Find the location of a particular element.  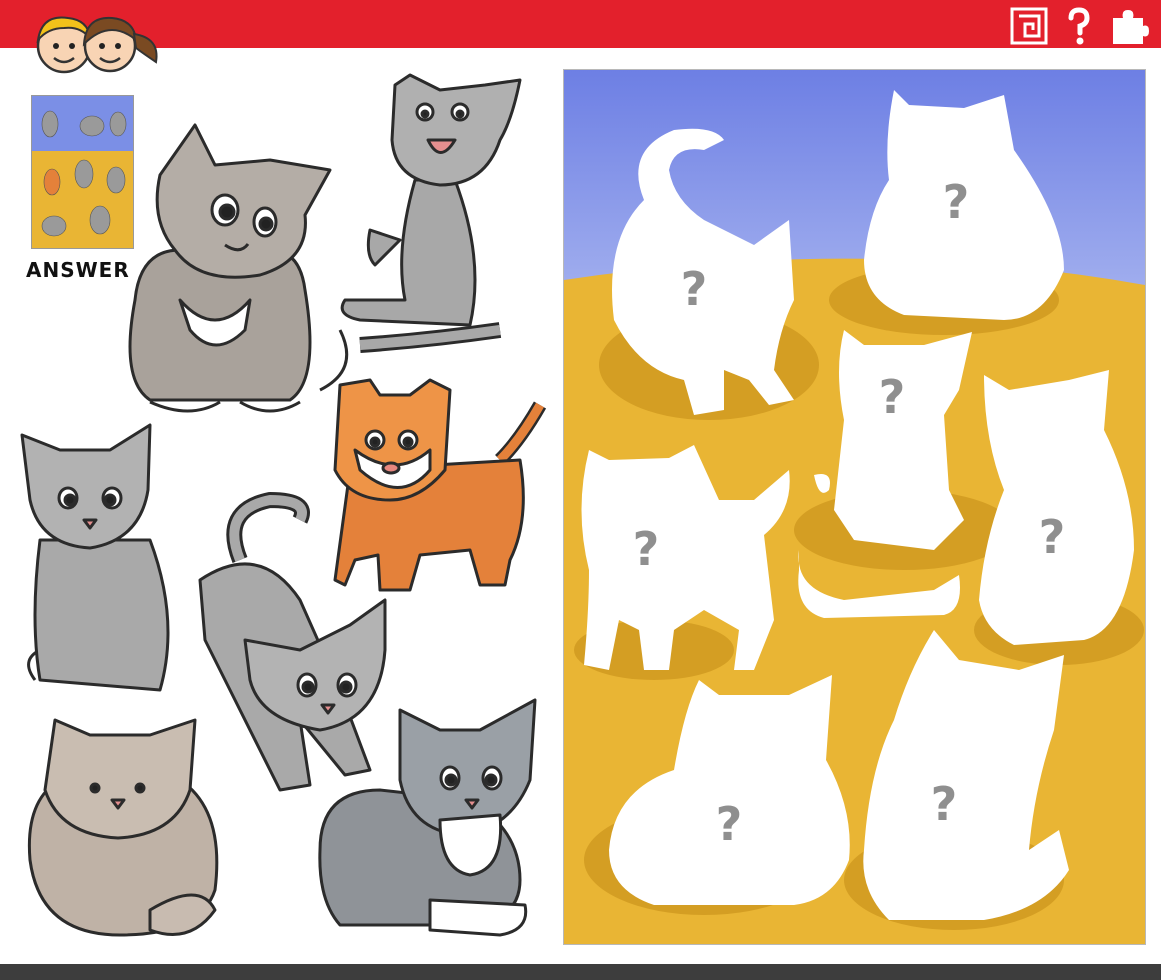

maze-icon is located at coordinates (1029, 26).